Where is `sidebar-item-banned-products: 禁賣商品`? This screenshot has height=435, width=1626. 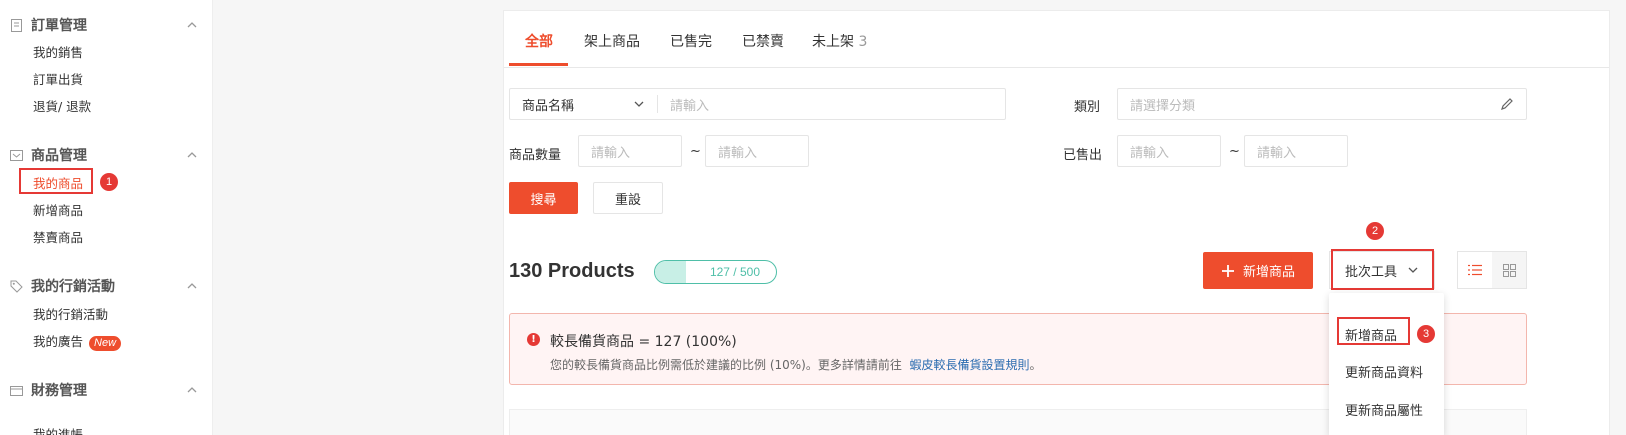 sidebar-item-banned-products: 禁賣商品 is located at coordinates (58, 236).